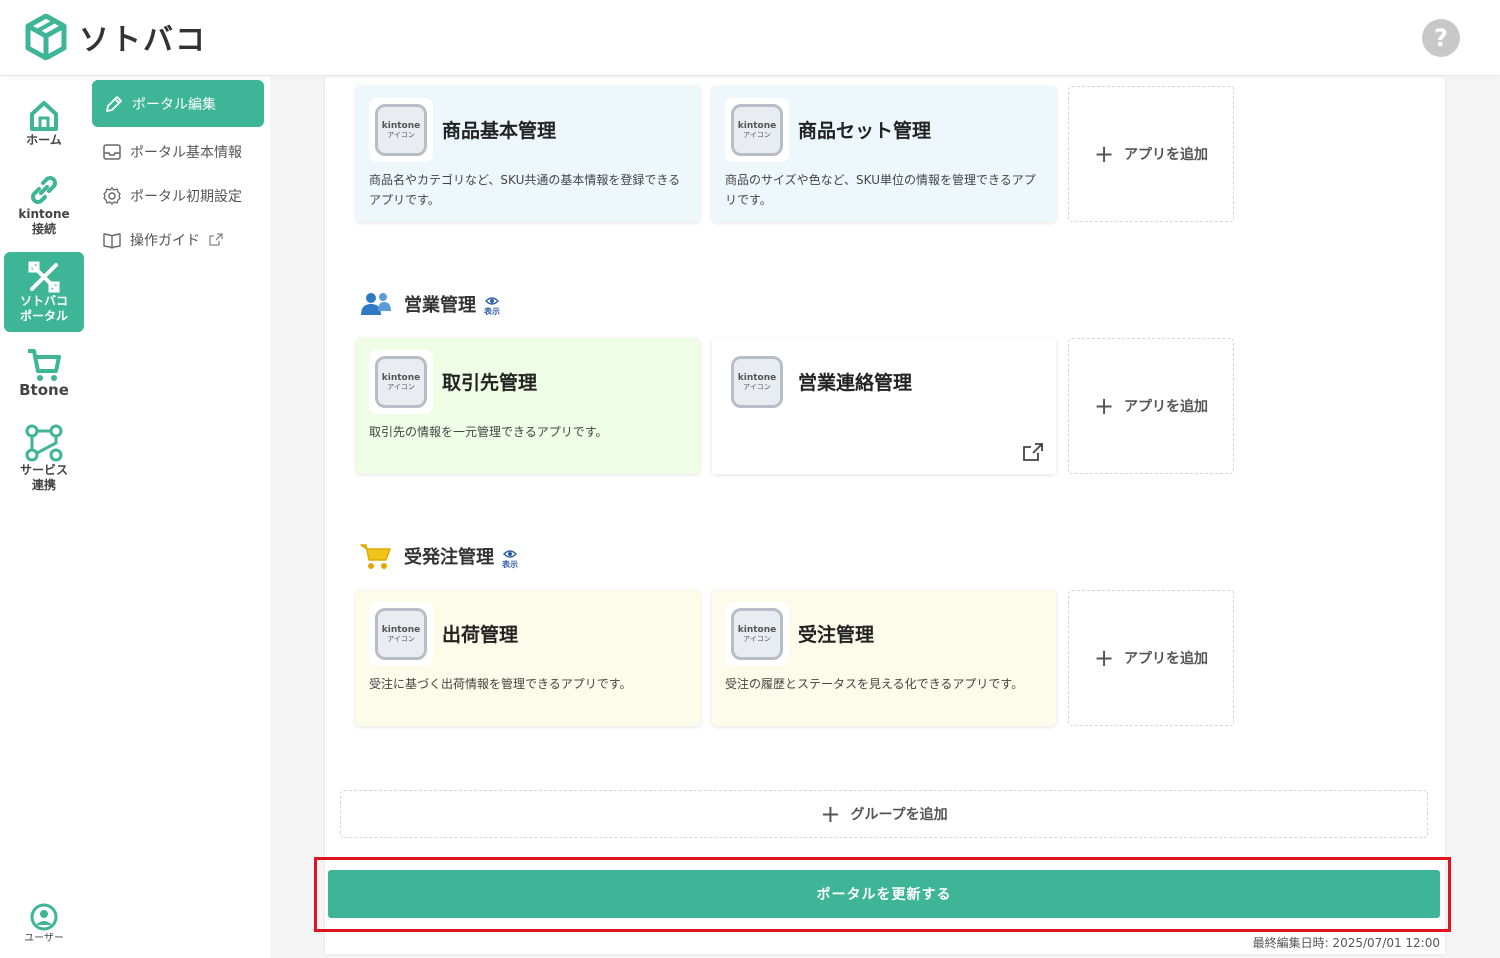 The width and height of the screenshot is (1500, 958). I want to click on logo-text: ソトバコ, so click(143, 40).